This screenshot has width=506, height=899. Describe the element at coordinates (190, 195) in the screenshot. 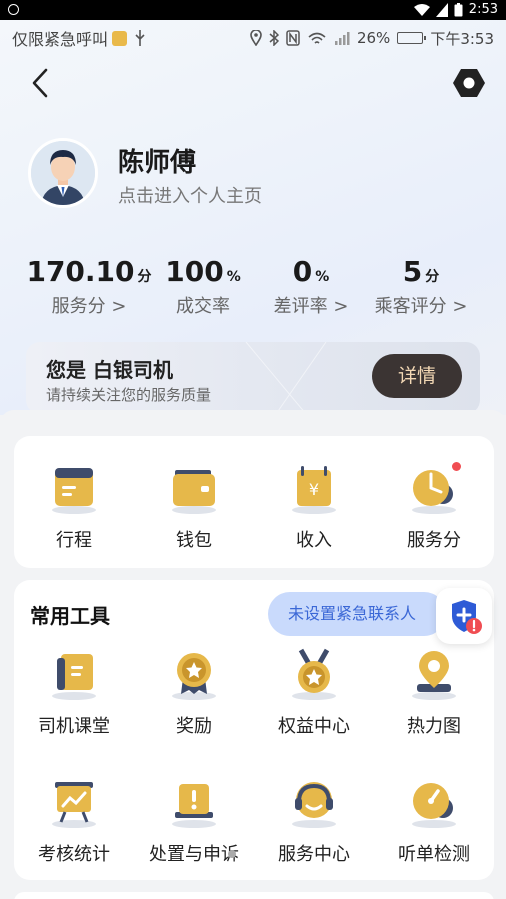

I see `profile-link: 点击进入个人主页` at that location.